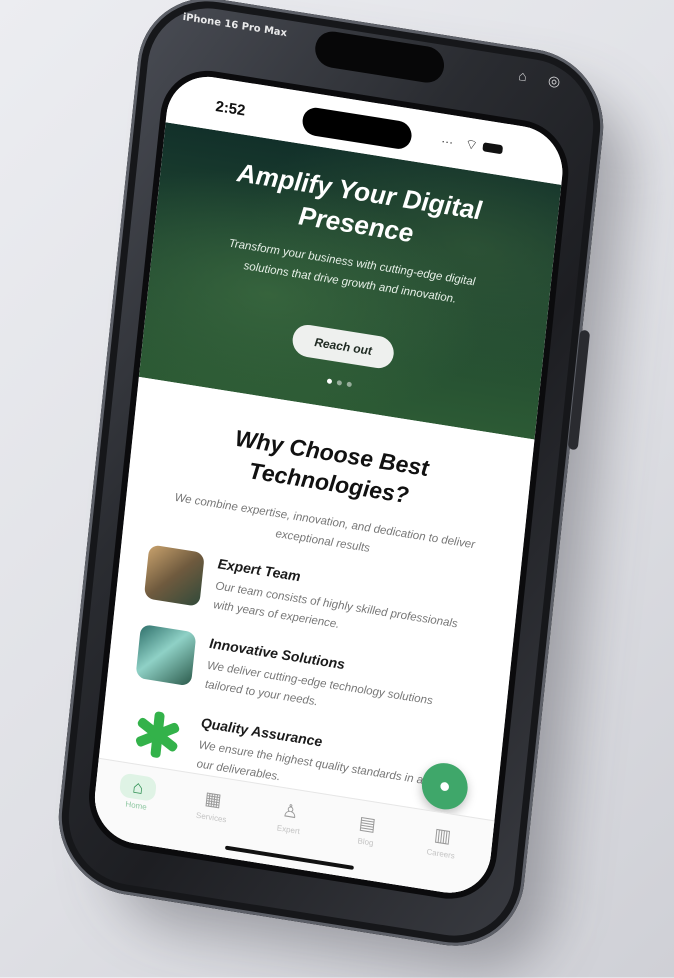  I want to click on carousel-dots, so click(339, 383).